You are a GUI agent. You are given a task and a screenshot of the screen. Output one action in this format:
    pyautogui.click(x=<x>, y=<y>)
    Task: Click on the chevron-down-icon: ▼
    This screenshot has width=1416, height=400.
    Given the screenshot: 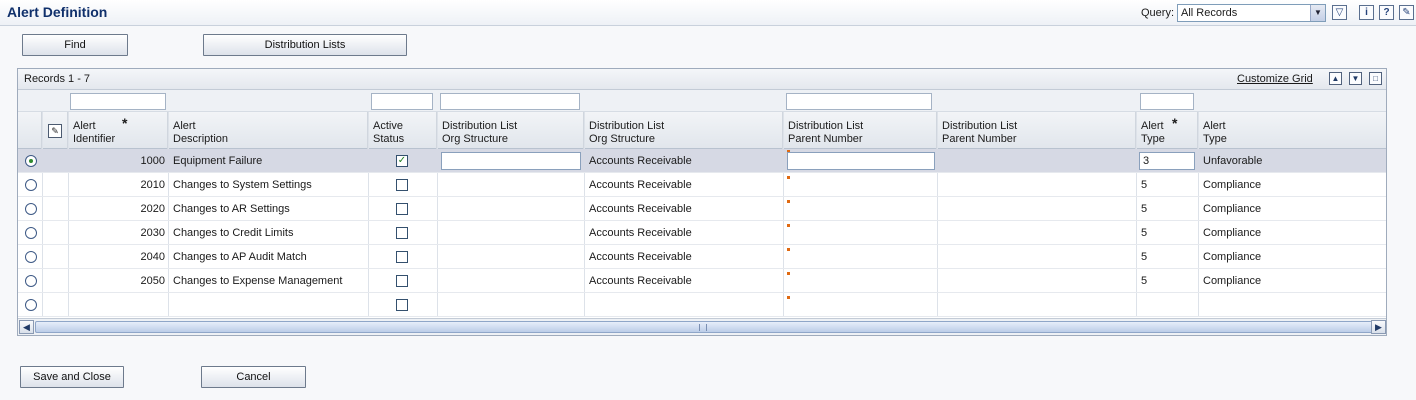 What is the action you would take?
    pyautogui.click(x=1317, y=13)
    